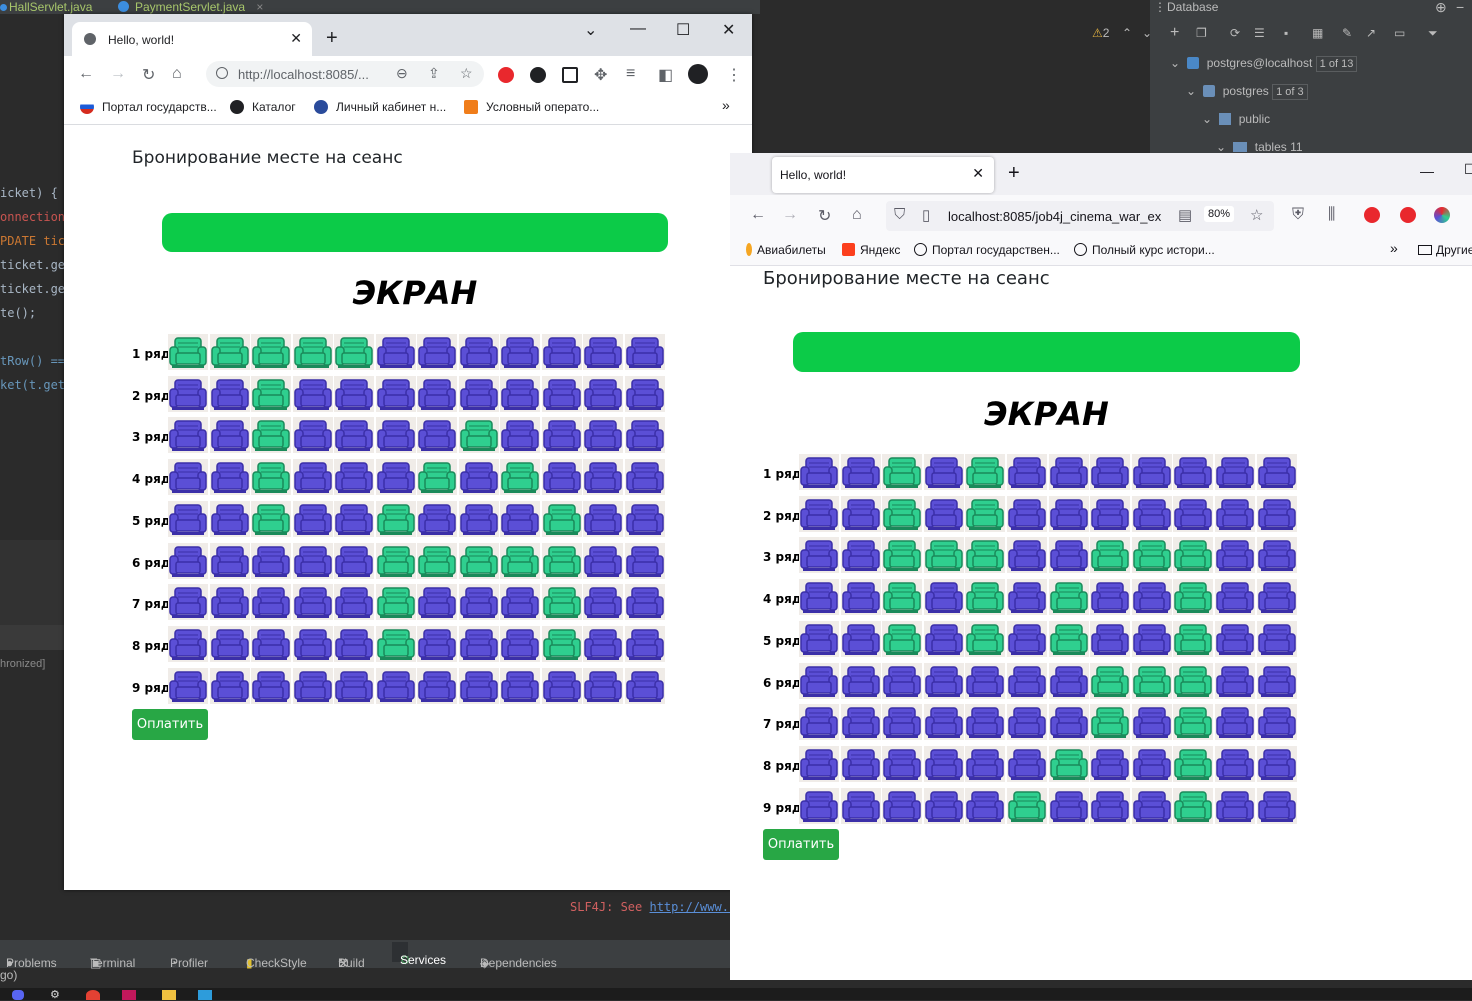 This screenshot has width=1472, height=1001. Describe the element at coordinates (1256, 215) in the screenshot. I see `star-icon: ☆` at that location.